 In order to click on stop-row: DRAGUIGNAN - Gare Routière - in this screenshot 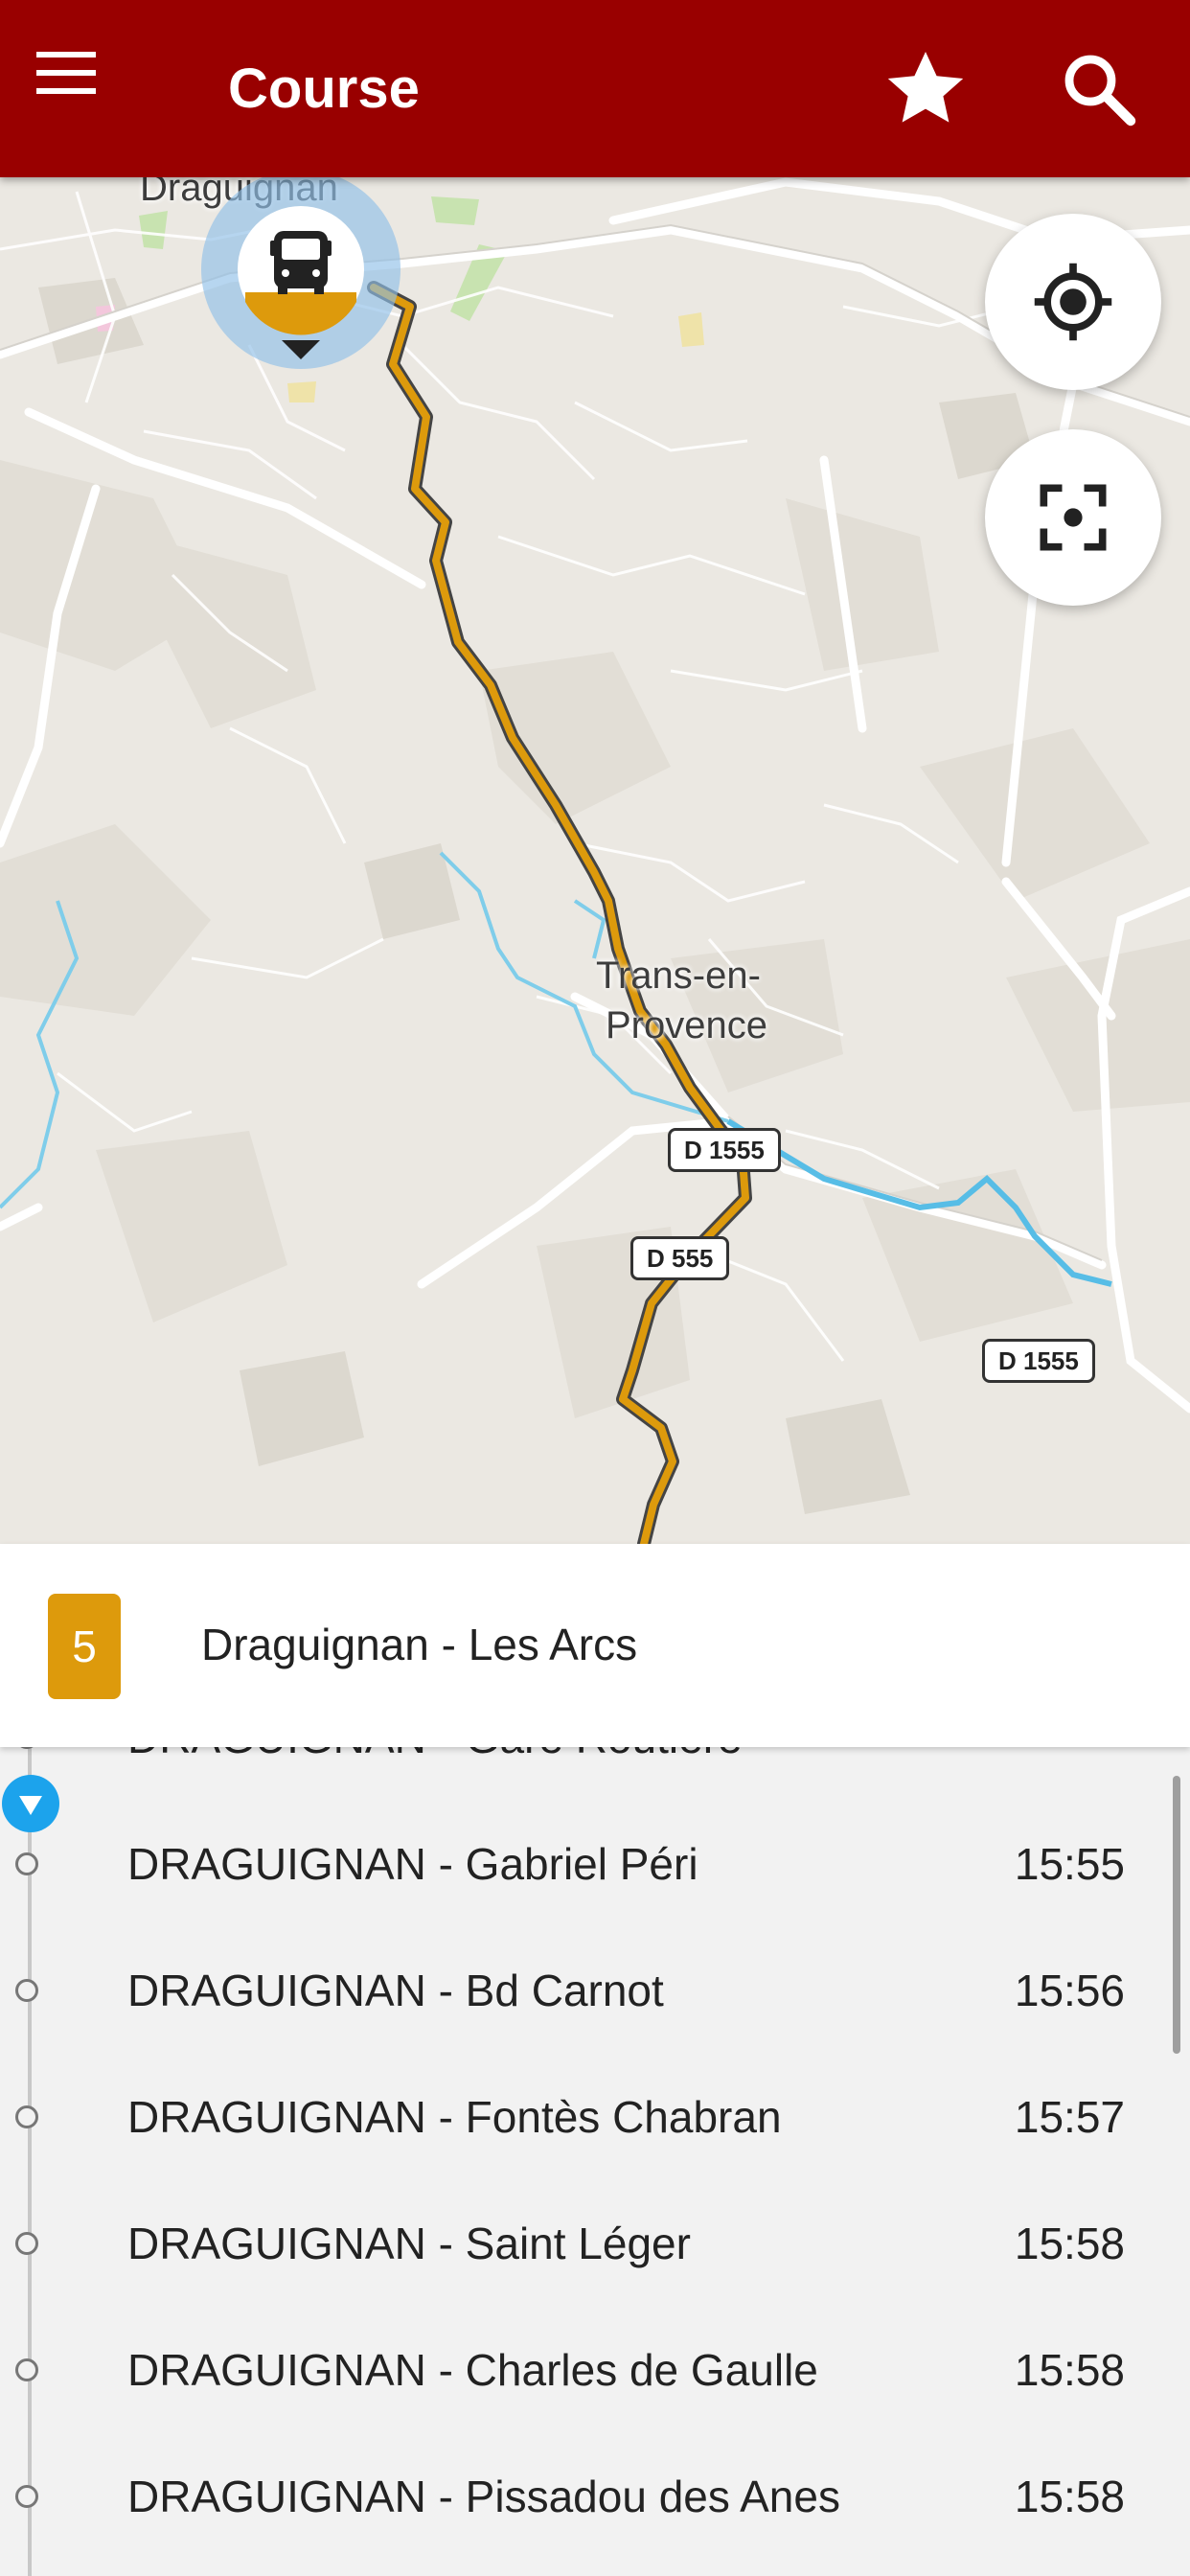, I will do `click(595, 1774)`.